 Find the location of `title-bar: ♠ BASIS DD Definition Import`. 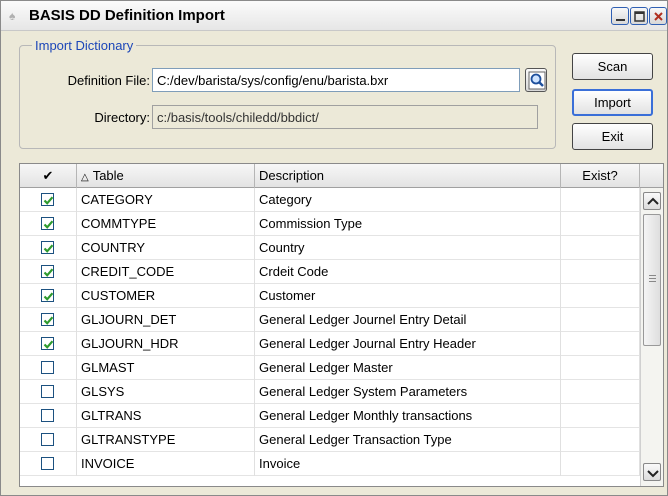

title-bar: ♠ BASIS DD Definition Import is located at coordinates (334, 16).